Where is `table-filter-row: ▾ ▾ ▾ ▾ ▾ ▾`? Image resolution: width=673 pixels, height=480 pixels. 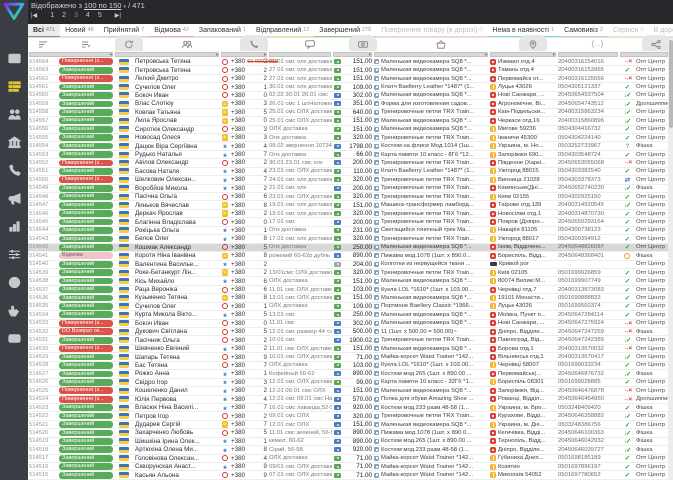 table-filter-row: ▾ ▾ ▾ ▾ ▾ ▾ is located at coordinates (350, 54).